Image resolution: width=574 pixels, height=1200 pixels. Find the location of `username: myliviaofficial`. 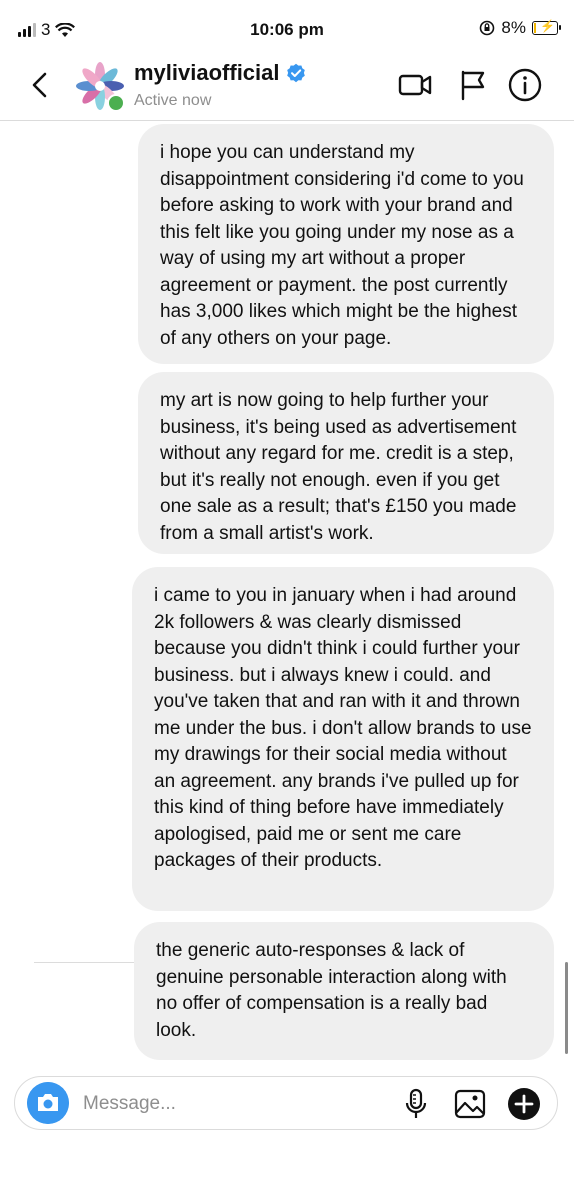

username: myliviaofficial is located at coordinates (207, 72).